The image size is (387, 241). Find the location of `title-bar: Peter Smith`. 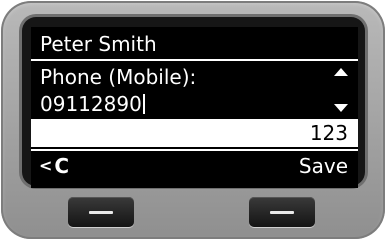

title-bar: Peter Smith is located at coordinates (194, 44).